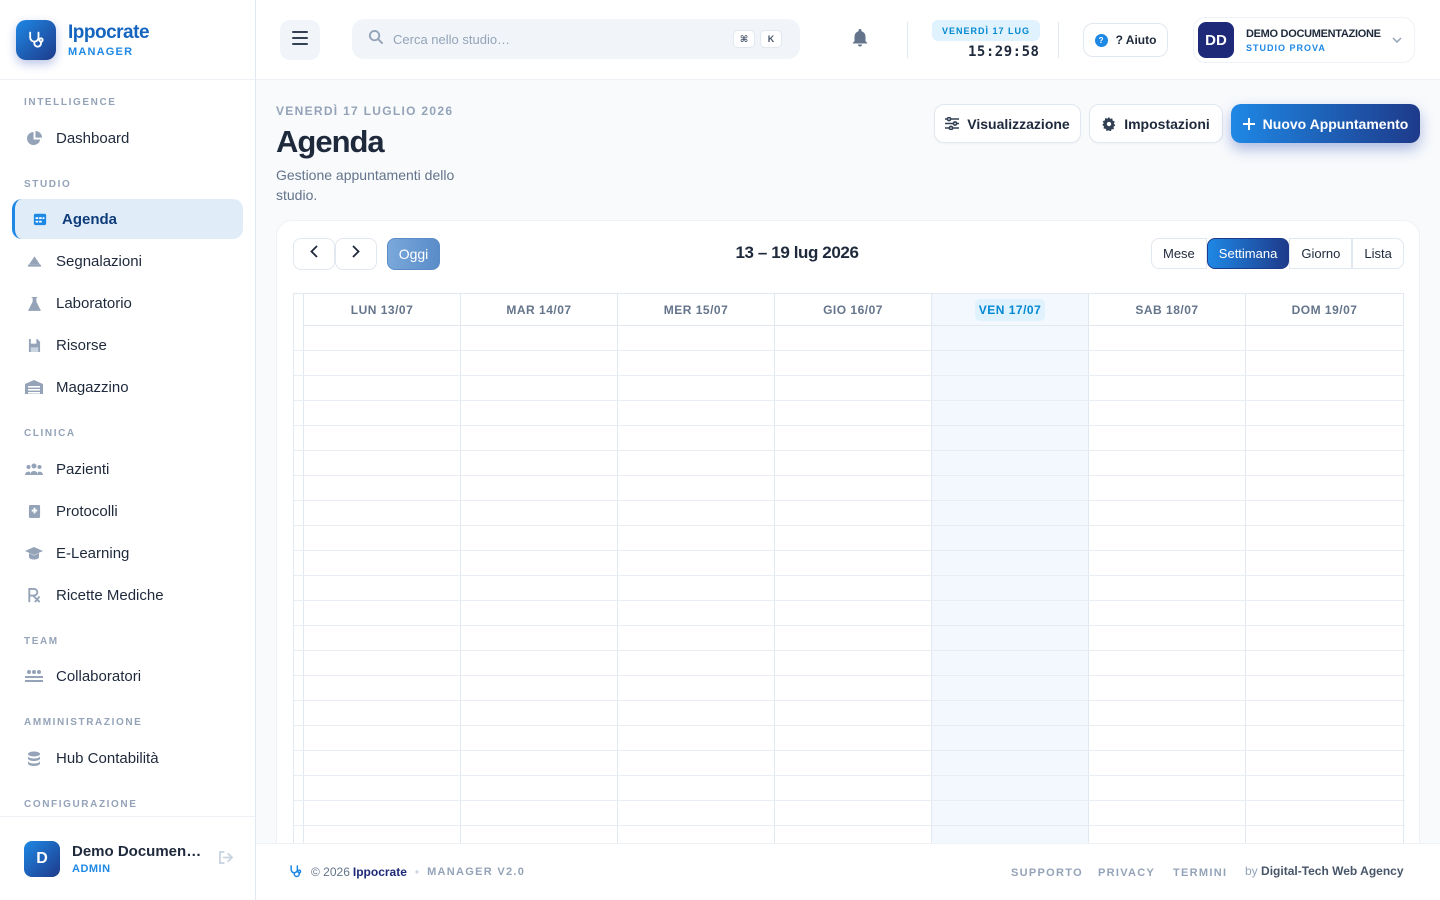  What do you see at coordinates (375, 39) in the screenshot?
I see `search-icon` at bounding box center [375, 39].